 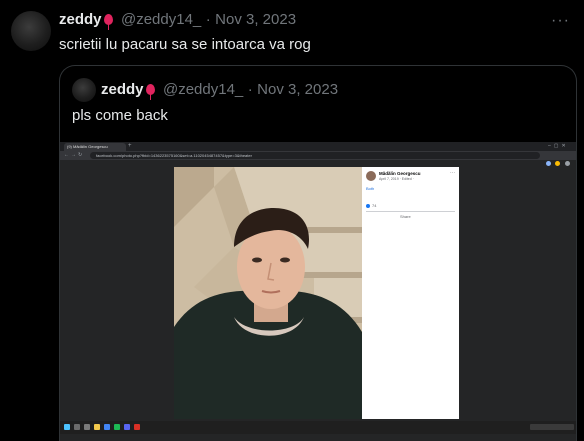 I want to click on tweet-text: scrietii lu pacaru sa se intoarca va rog, so click(x=185, y=44).